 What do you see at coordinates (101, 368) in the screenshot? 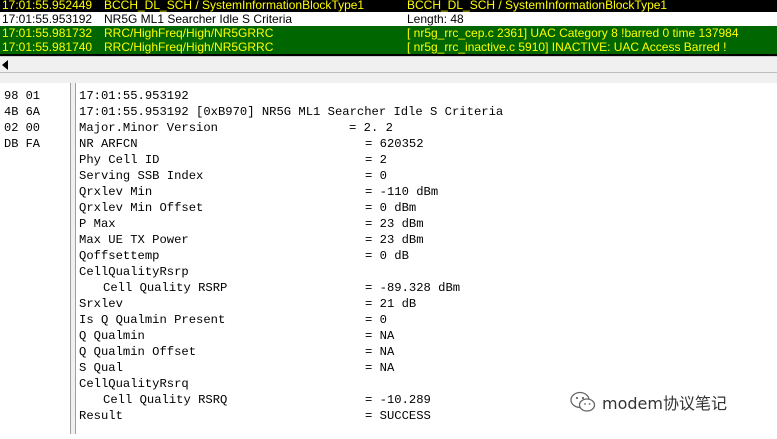
I see `field-label: S Qual` at bounding box center [101, 368].